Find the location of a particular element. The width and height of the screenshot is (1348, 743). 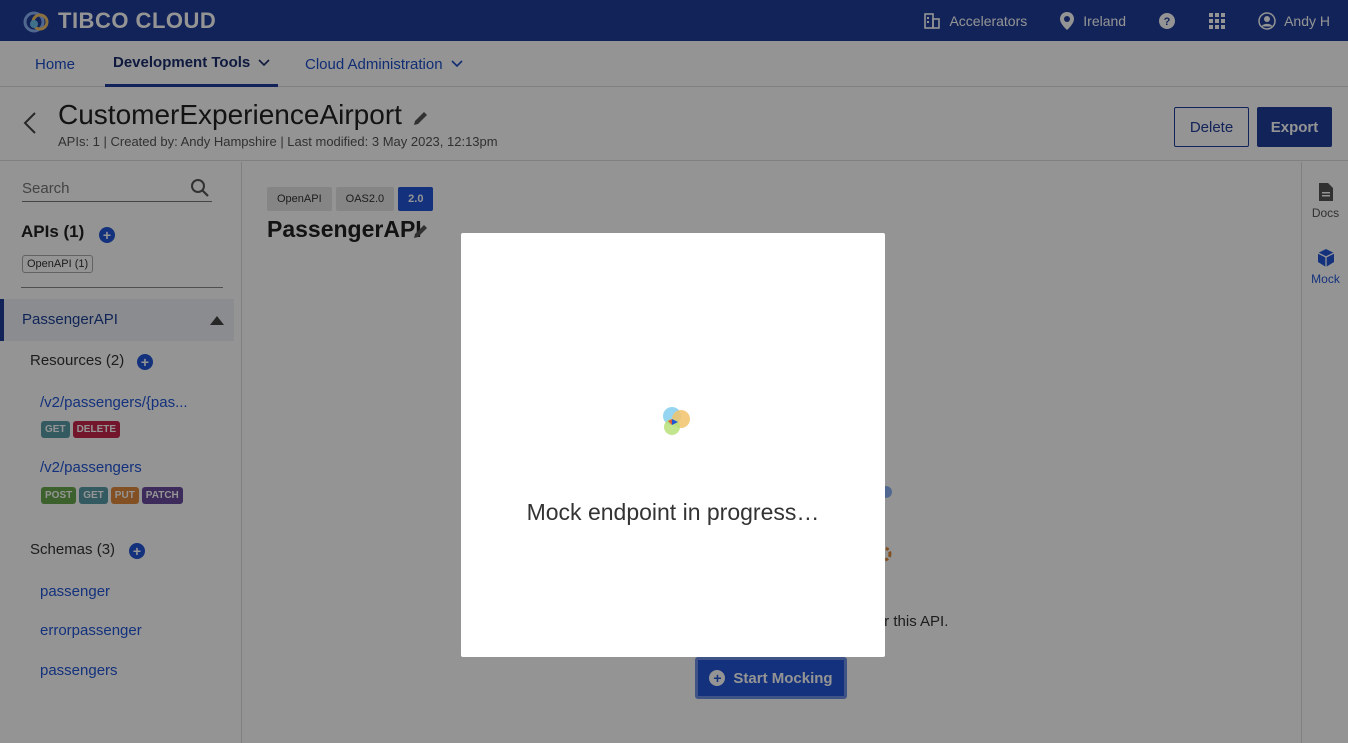

loading-spinner-icon is located at coordinates (676, 421).